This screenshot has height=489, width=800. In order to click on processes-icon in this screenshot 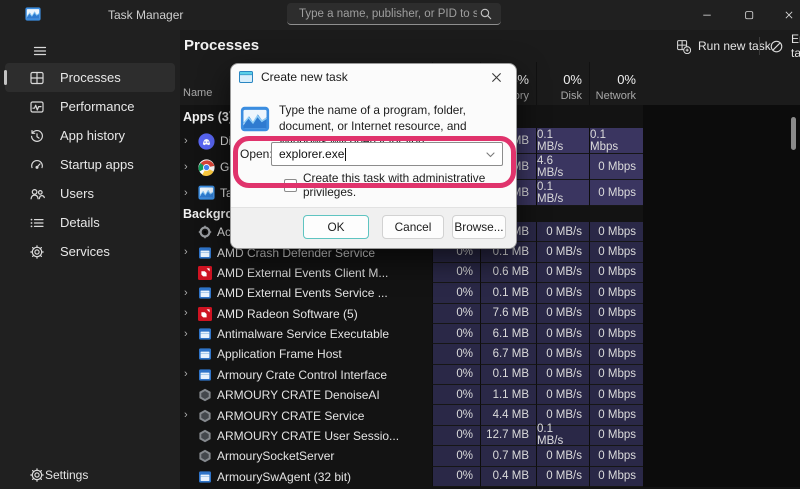, I will do `click(37, 78)`.